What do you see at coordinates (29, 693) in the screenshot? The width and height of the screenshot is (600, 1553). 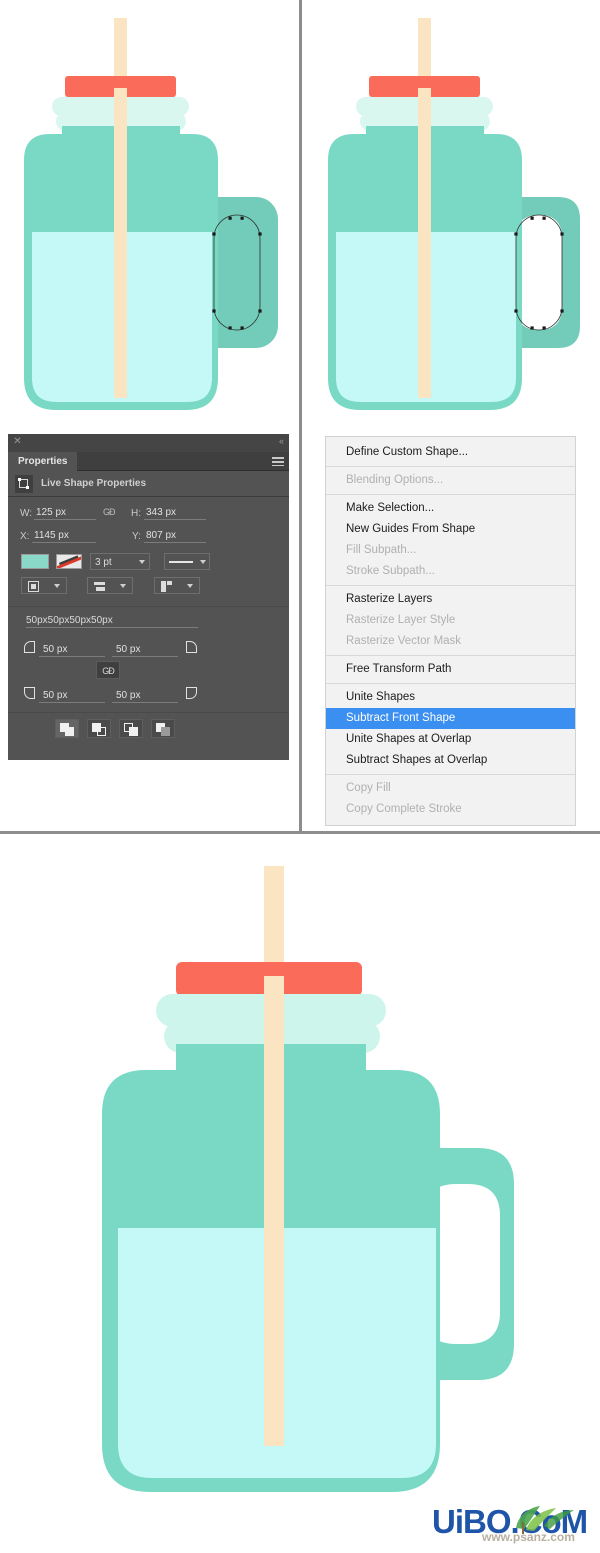 I see `corner-bottom-left-icon` at bounding box center [29, 693].